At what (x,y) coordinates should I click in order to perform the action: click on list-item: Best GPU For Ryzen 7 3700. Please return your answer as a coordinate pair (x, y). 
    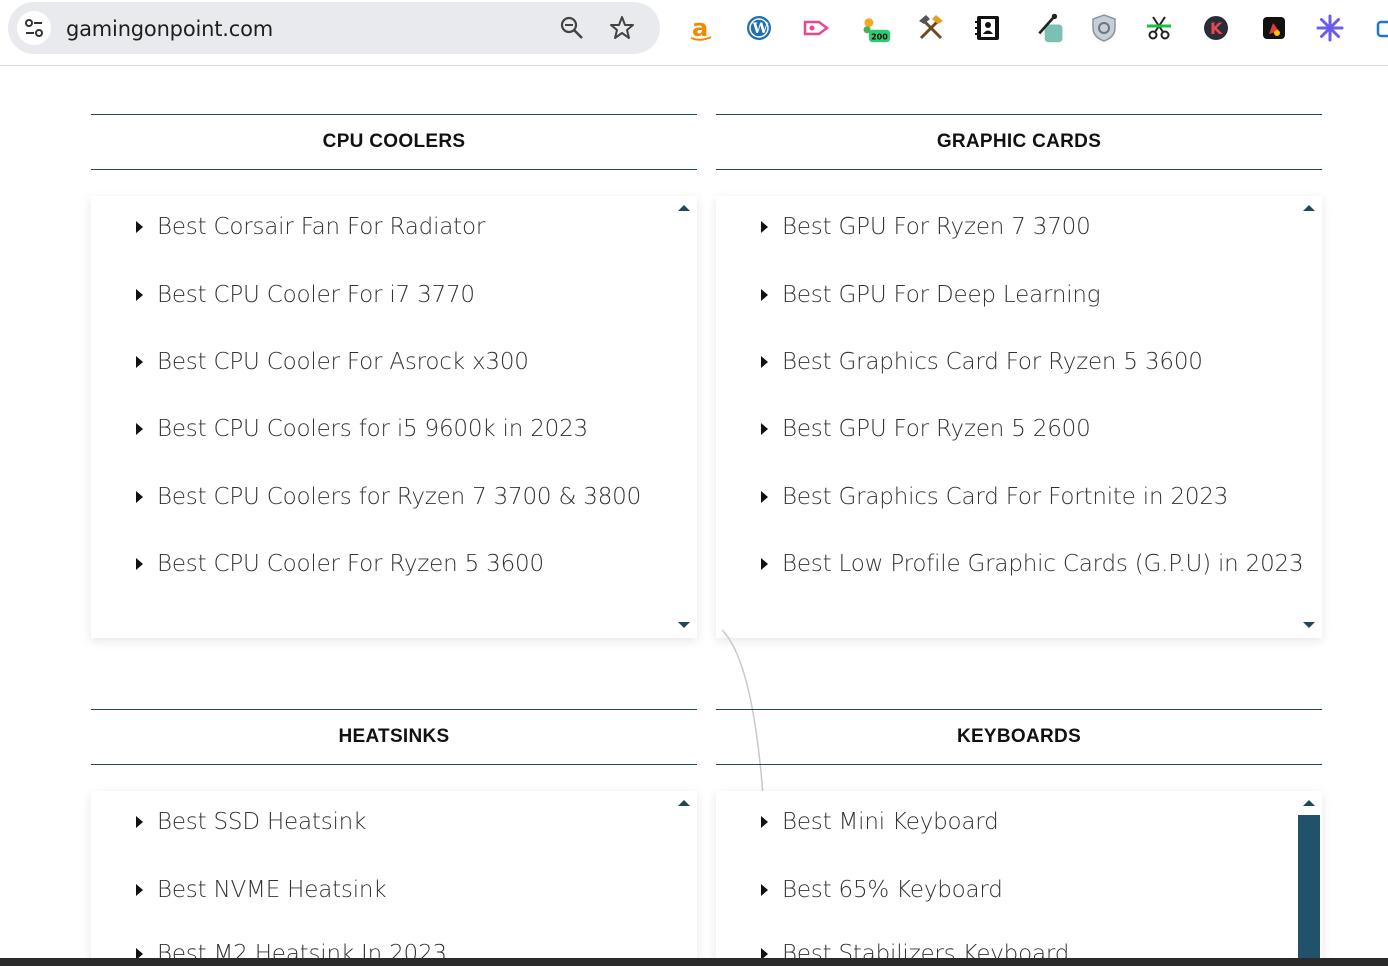
    Looking at the image, I should click on (926, 227).